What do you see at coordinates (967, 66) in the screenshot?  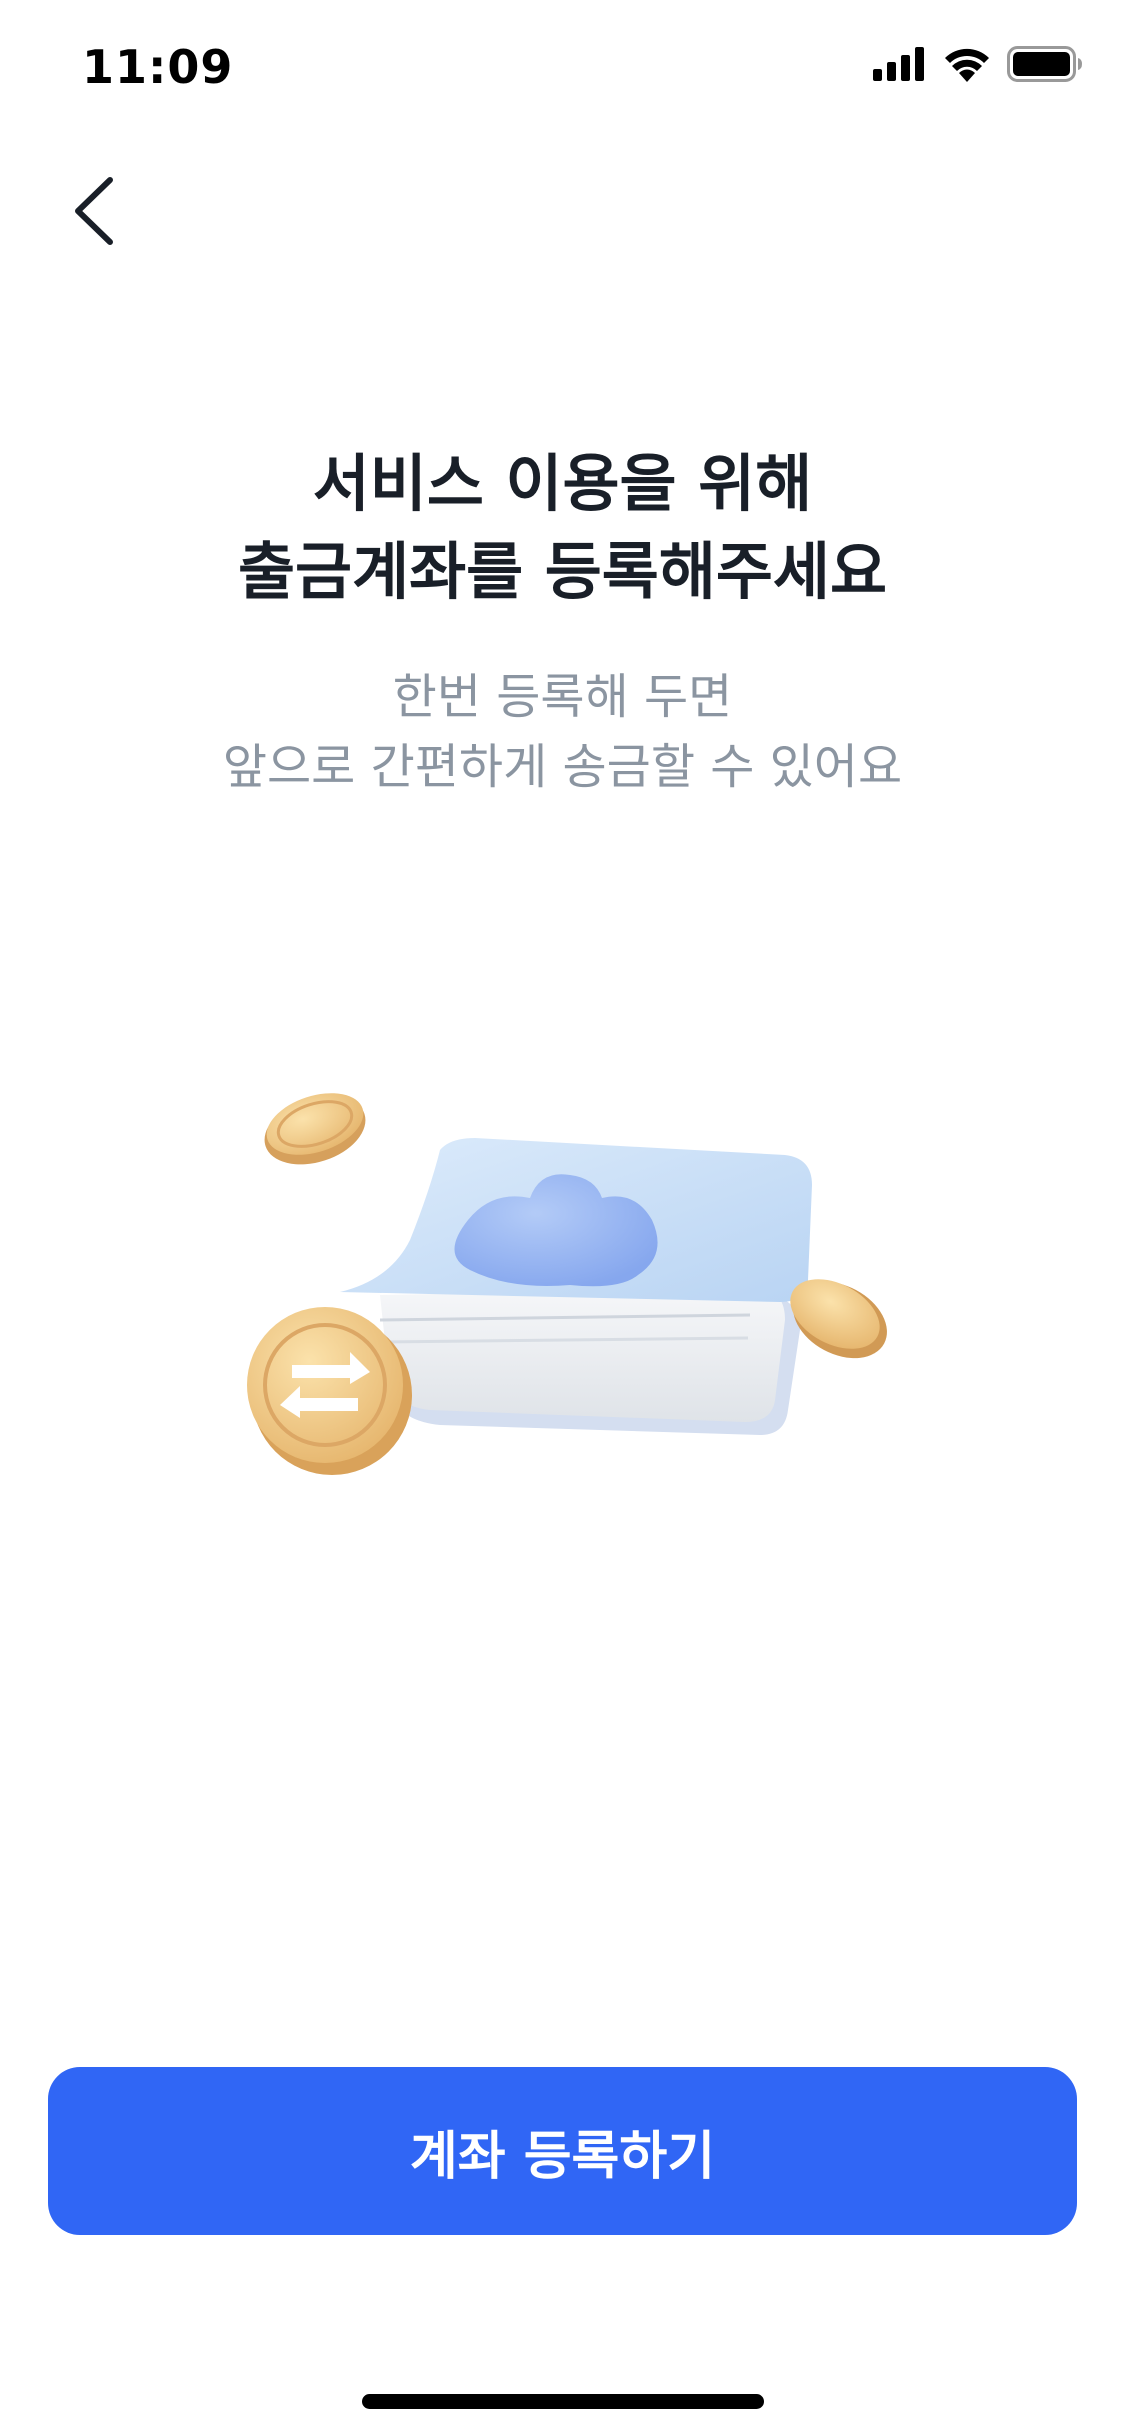 I see `wifi-icon` at bounding box center [967, 66].